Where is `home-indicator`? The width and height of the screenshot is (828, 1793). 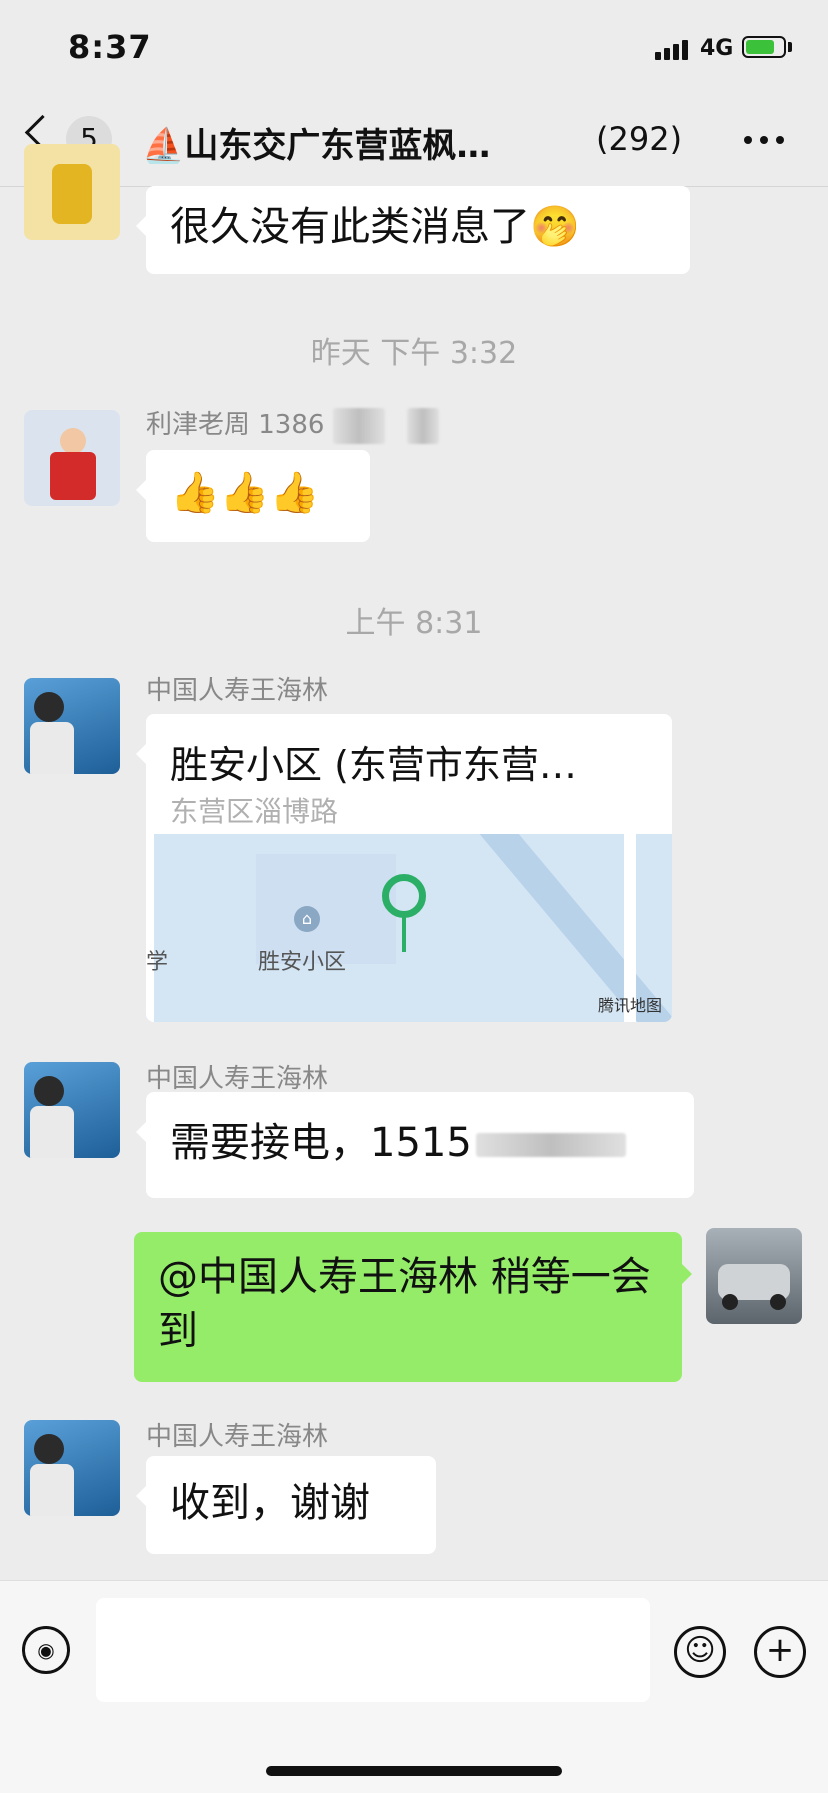
home-indicator is located at coordinates (414, 1771).